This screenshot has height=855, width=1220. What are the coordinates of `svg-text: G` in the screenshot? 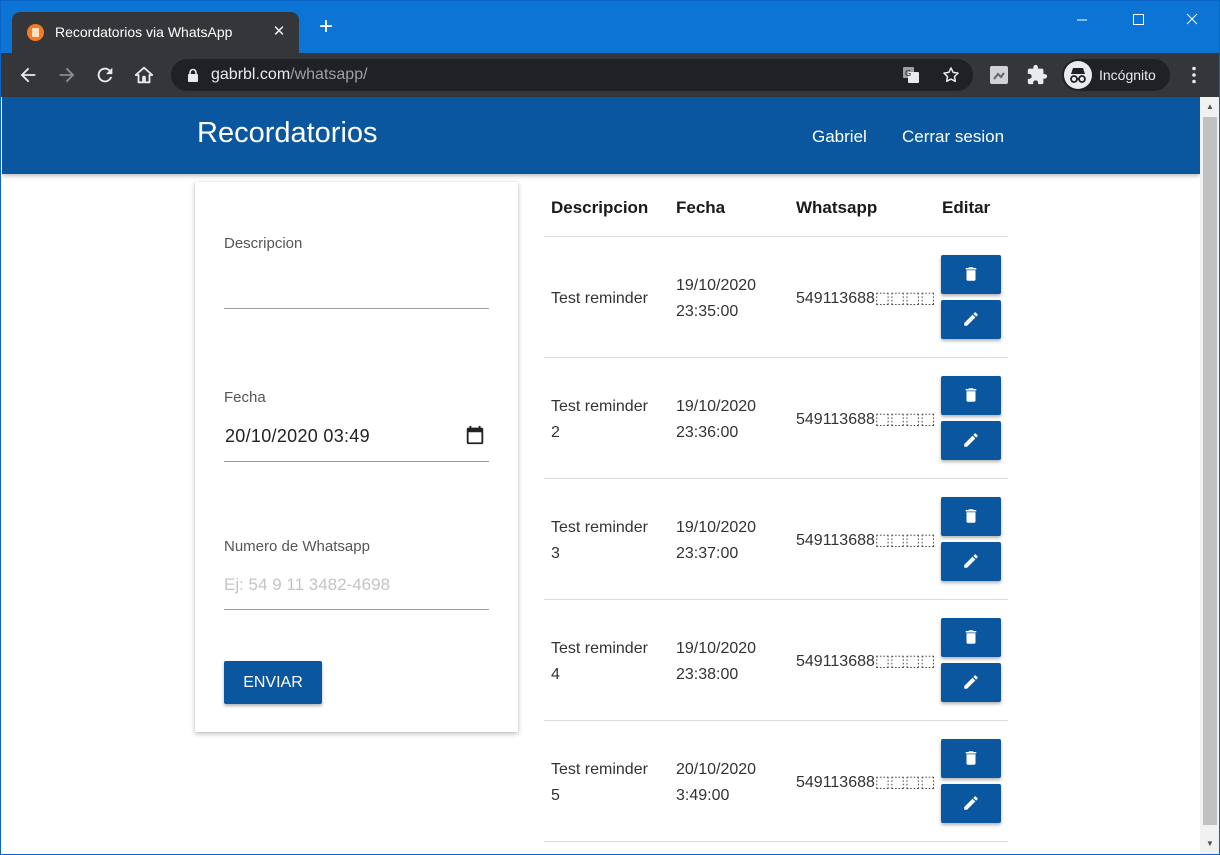 It's located at (908, 73).